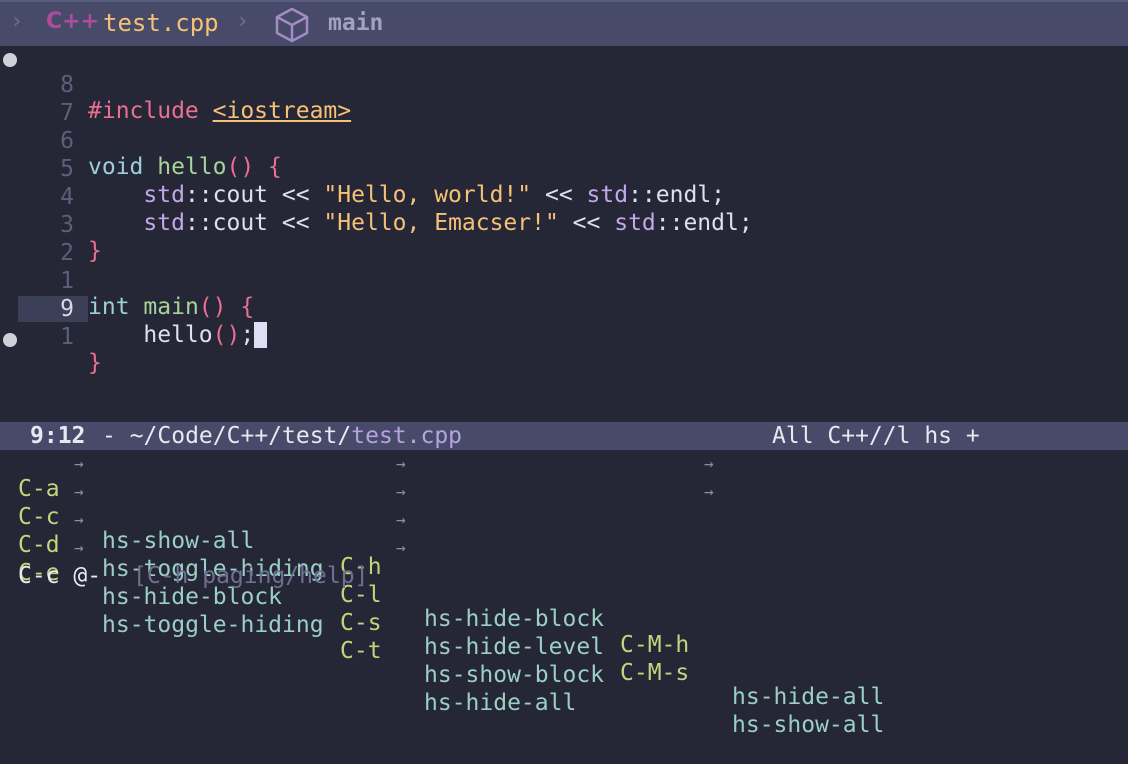  Describe the element at coordinates (95, 363) in the screenshot. I see `code-token: }` at that location.